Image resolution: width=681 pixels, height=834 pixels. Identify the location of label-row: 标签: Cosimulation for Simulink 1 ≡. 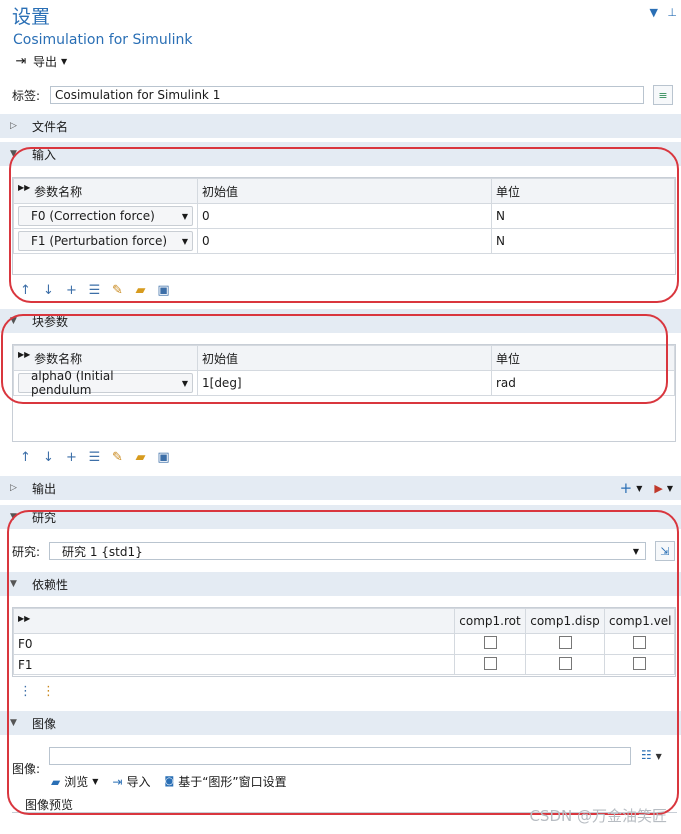
(344, 95).